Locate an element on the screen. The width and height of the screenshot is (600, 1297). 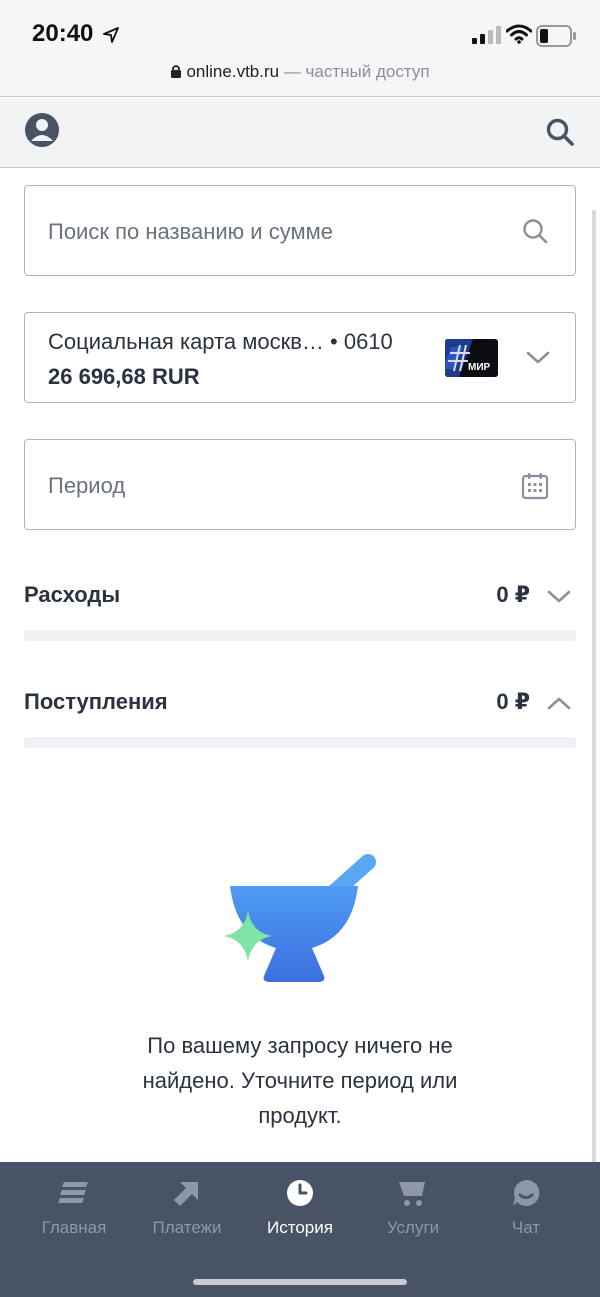
url-domain: online.vtb.ru is located at coordinates (233, 71).